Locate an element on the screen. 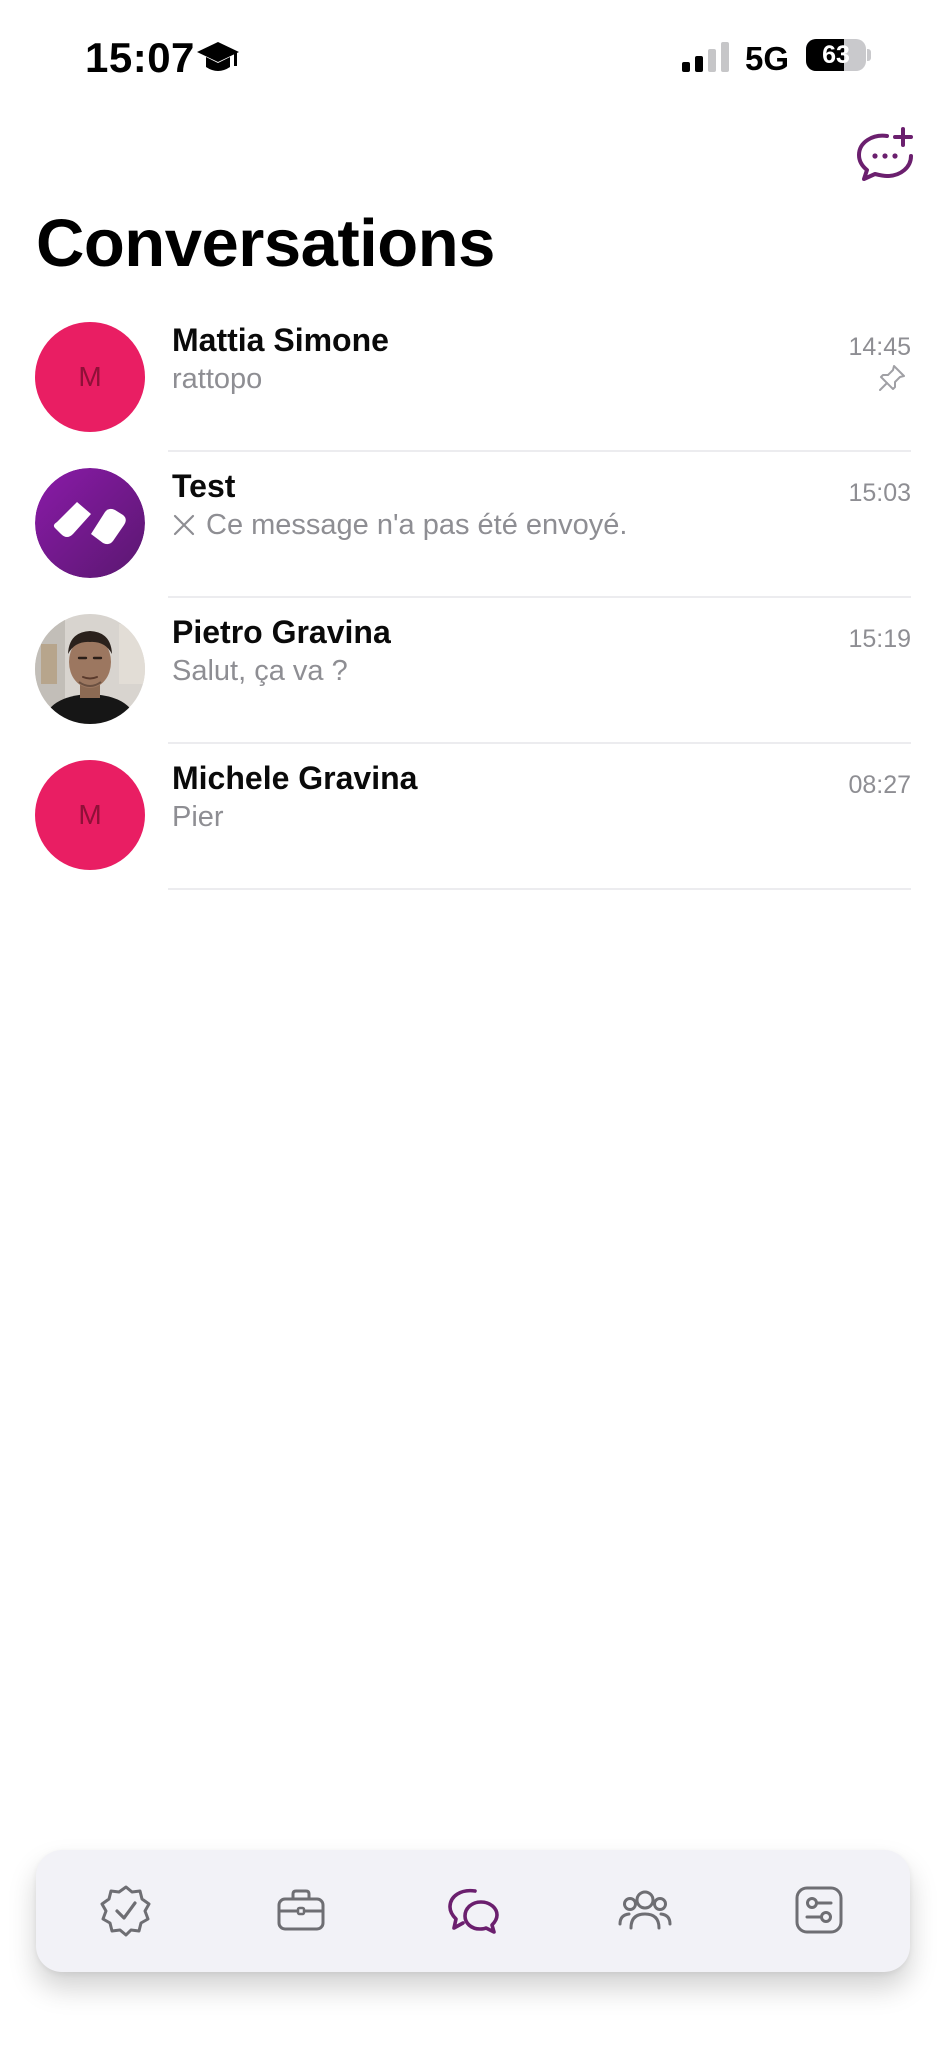 The height and width of the screenshot is (2048, 947). tab-bar is located at coordinates (473, 1911).